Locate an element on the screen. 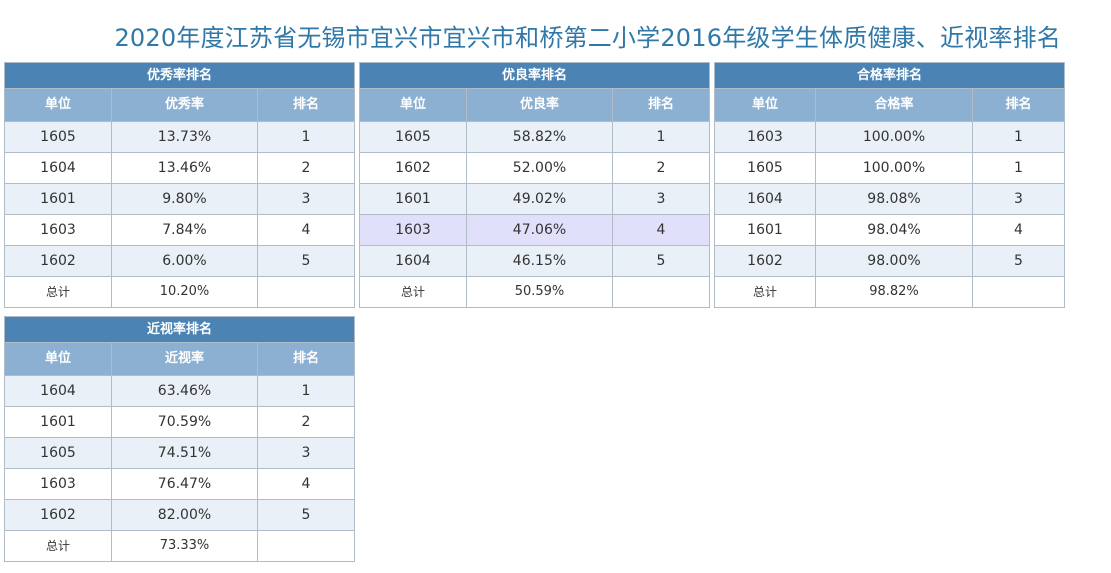 Image resolution: width=1111 pixels, height=573 pixels. rate-cell: 98.00% is located at coordinates (894, 261).